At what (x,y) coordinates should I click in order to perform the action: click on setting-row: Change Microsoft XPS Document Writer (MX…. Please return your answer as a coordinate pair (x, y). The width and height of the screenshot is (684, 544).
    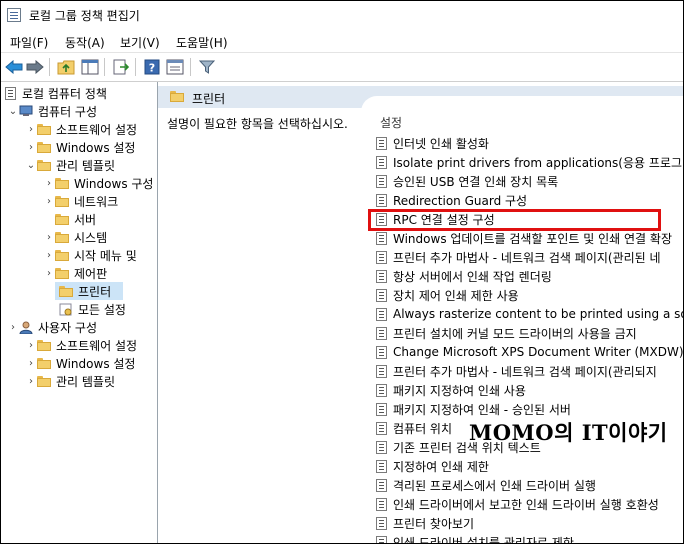
    Looking at the image, I should click on (529, 352).